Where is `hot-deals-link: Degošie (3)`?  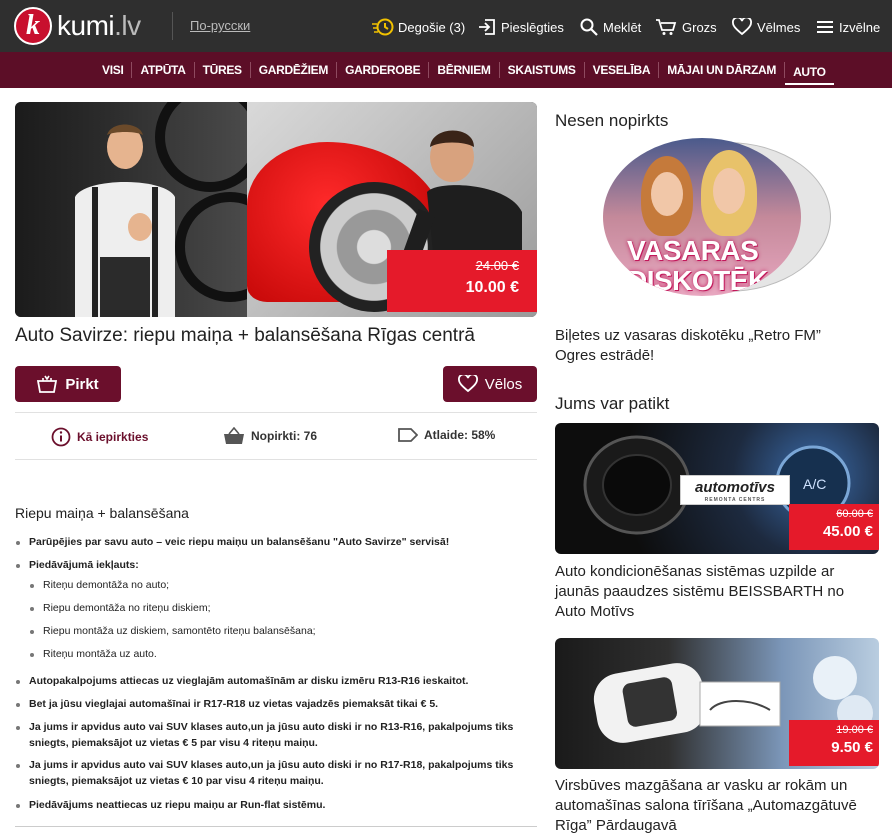 hot-deals-link: Degošie (3) is located at coordinates (418, 27).